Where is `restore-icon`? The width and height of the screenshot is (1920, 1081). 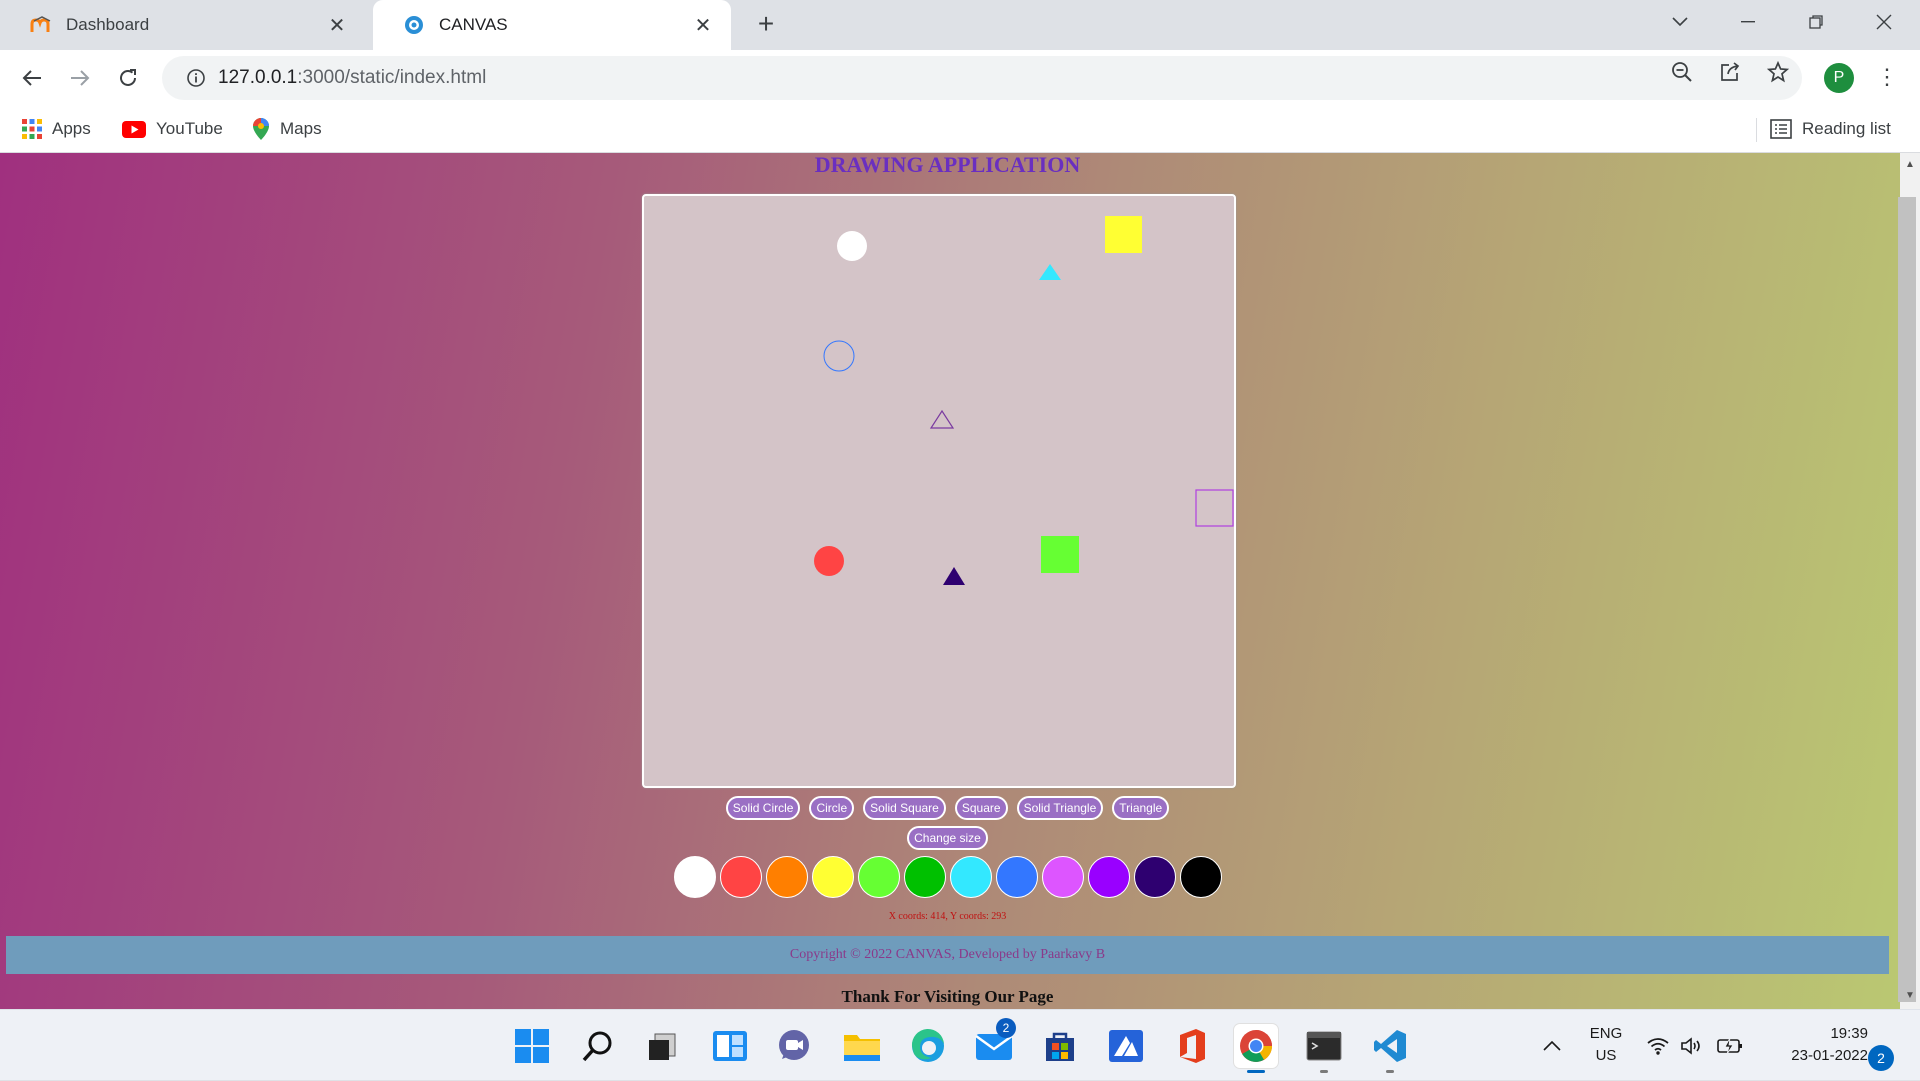
restore-icon is located at coordinates (1816, 22).